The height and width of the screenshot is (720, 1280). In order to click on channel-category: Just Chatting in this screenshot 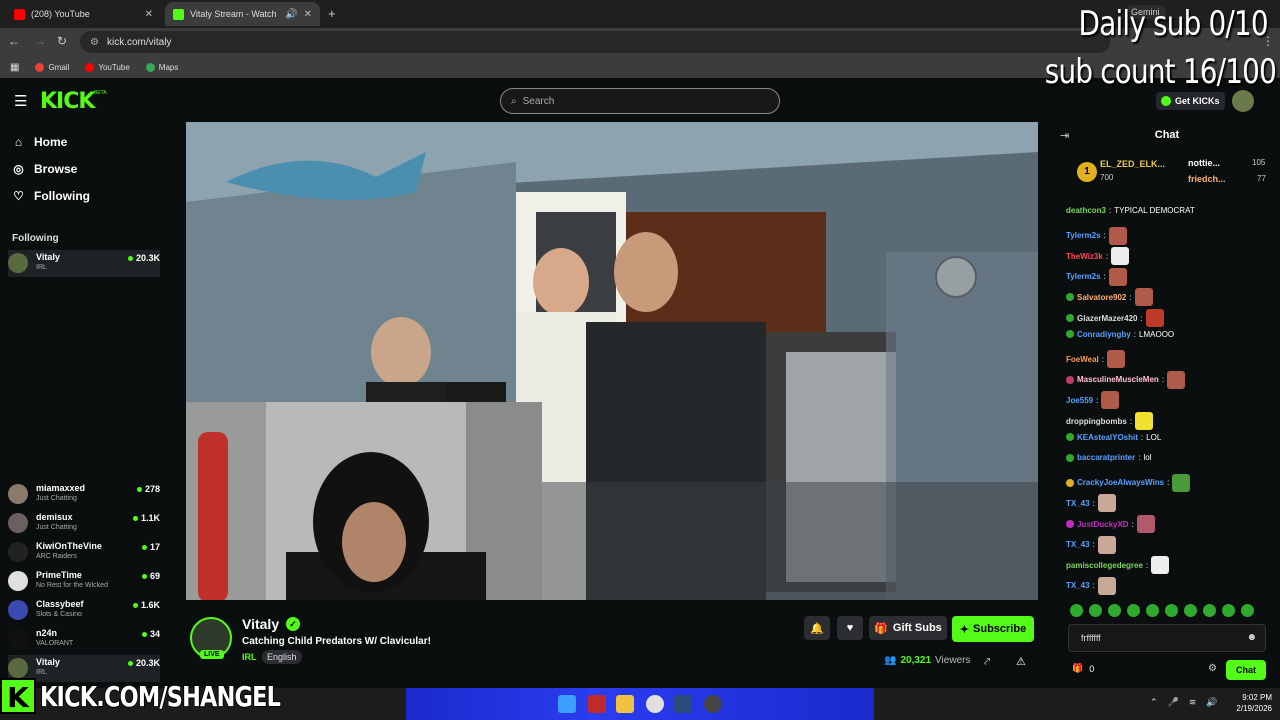, I will do `click(56, 498)`.